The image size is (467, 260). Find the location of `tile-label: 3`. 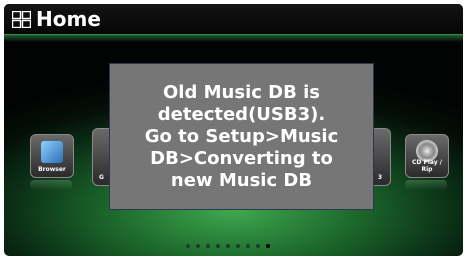

tile-label: 3 is located at coordinates (379, 177).